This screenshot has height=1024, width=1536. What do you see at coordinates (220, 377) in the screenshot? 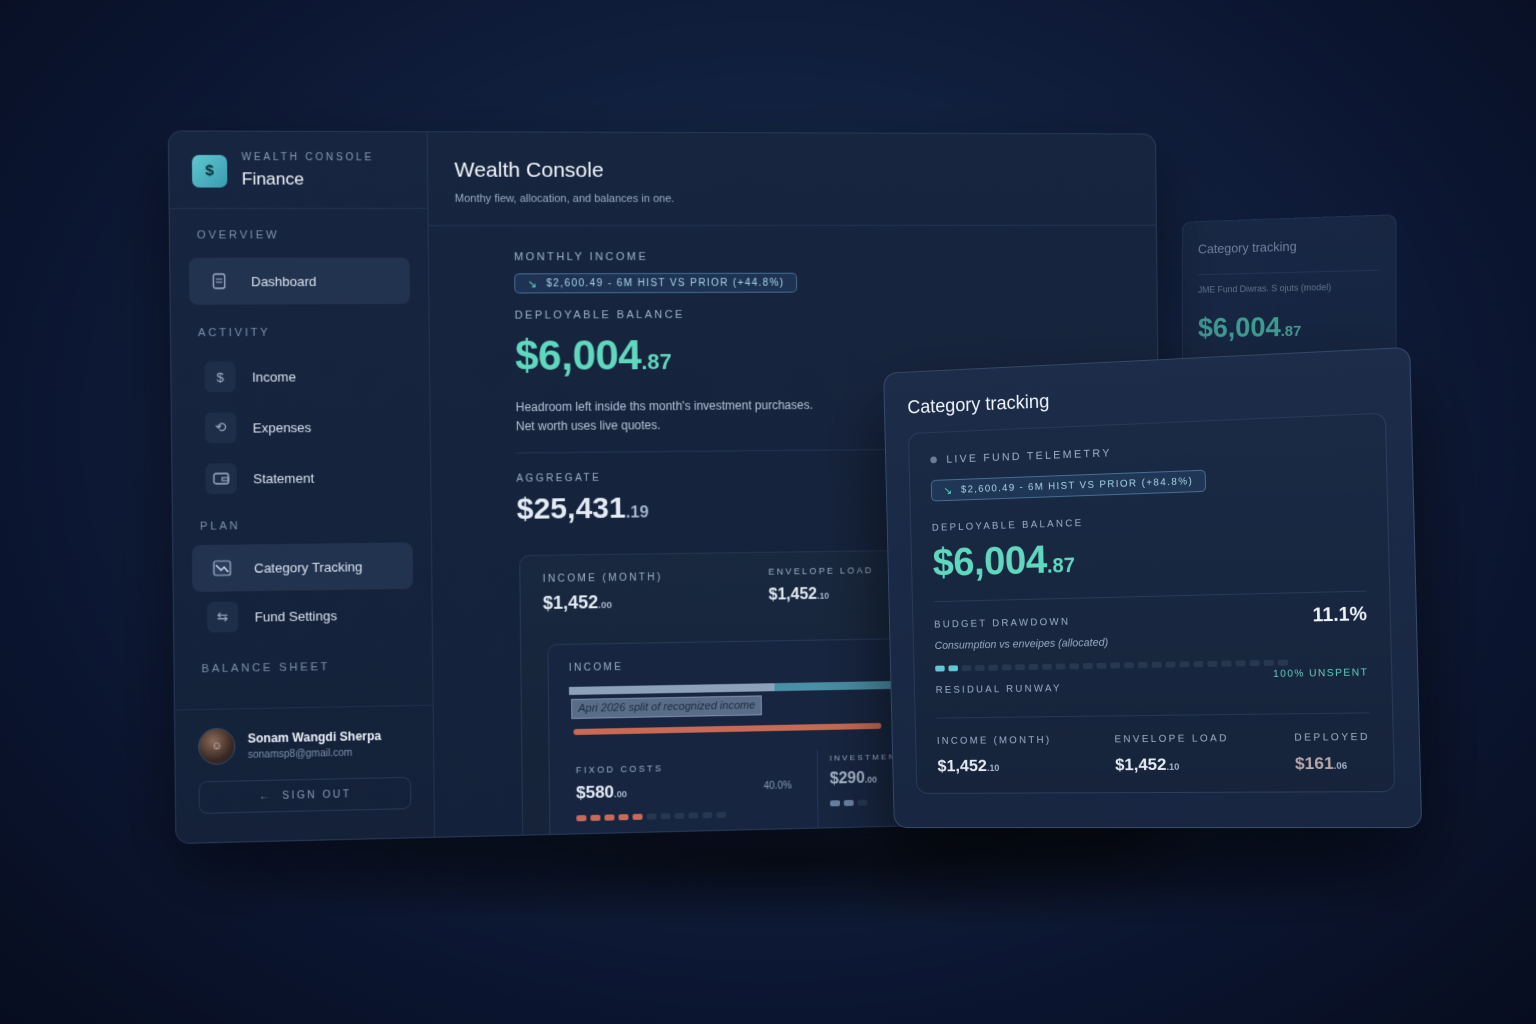
I see `dollar-icon: $` at bounding box center [220, 377].